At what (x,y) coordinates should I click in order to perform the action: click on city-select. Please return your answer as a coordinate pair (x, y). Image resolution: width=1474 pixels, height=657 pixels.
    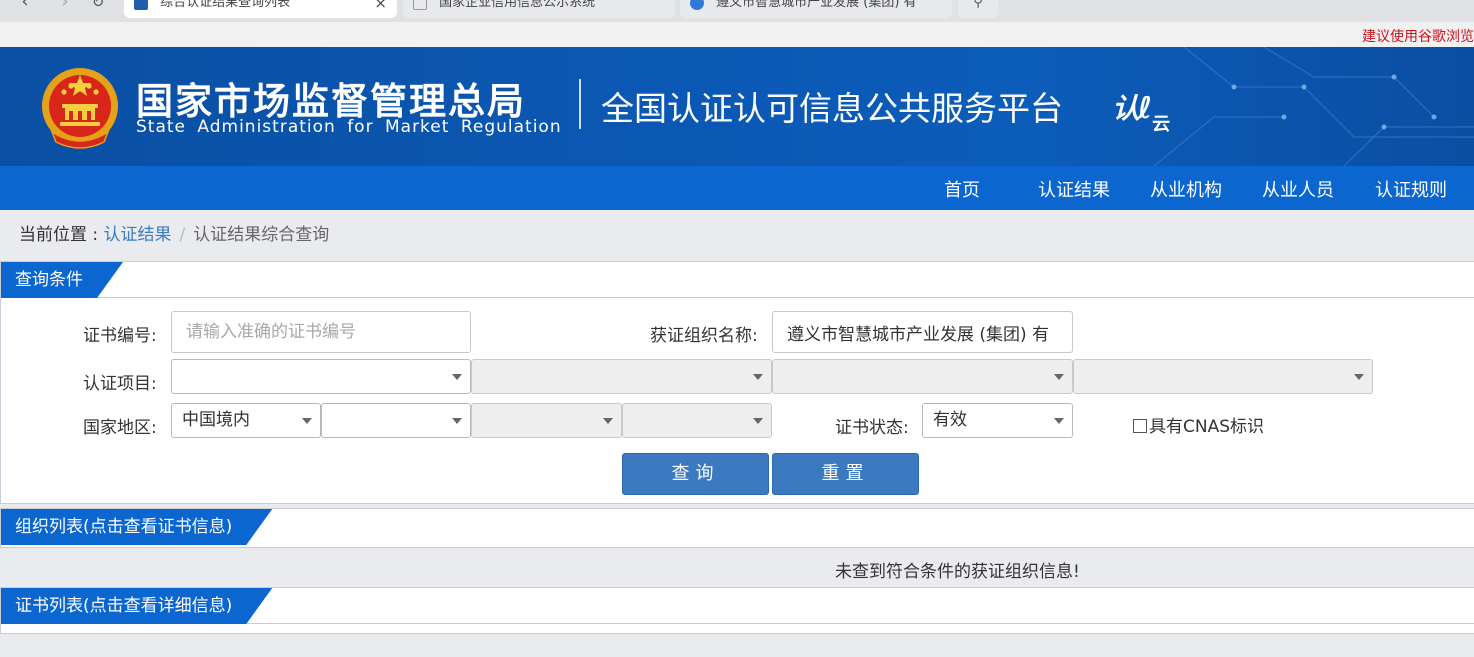
    Looking at the image, I should click on (546, 420).